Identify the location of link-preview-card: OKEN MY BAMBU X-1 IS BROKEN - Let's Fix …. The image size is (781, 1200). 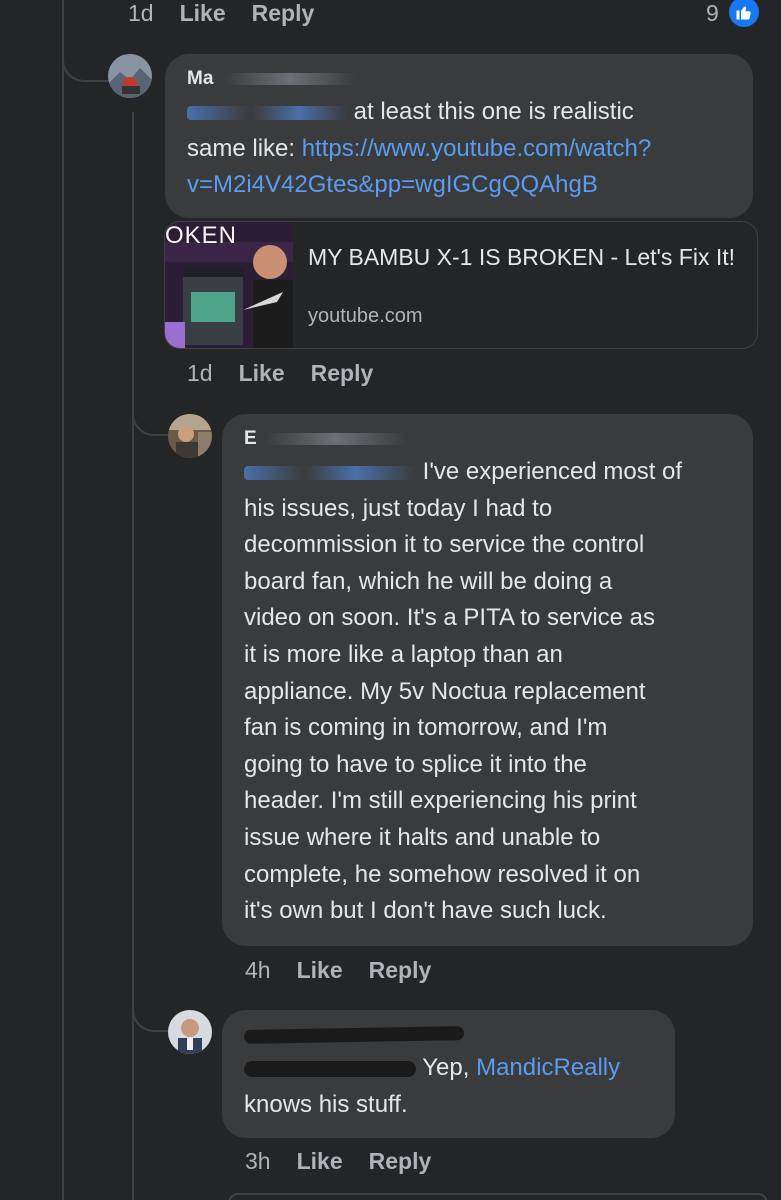
(461, 285).